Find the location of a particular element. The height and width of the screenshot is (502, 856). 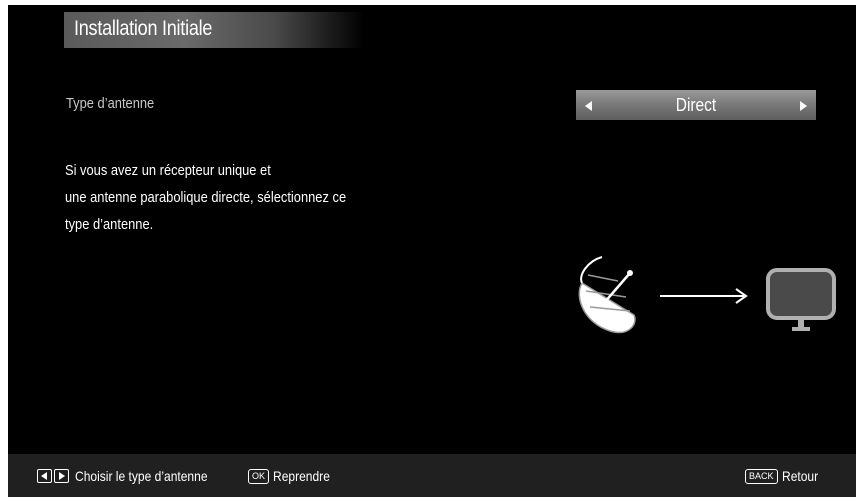

left-key-icon is located at coordinates (44, 476).